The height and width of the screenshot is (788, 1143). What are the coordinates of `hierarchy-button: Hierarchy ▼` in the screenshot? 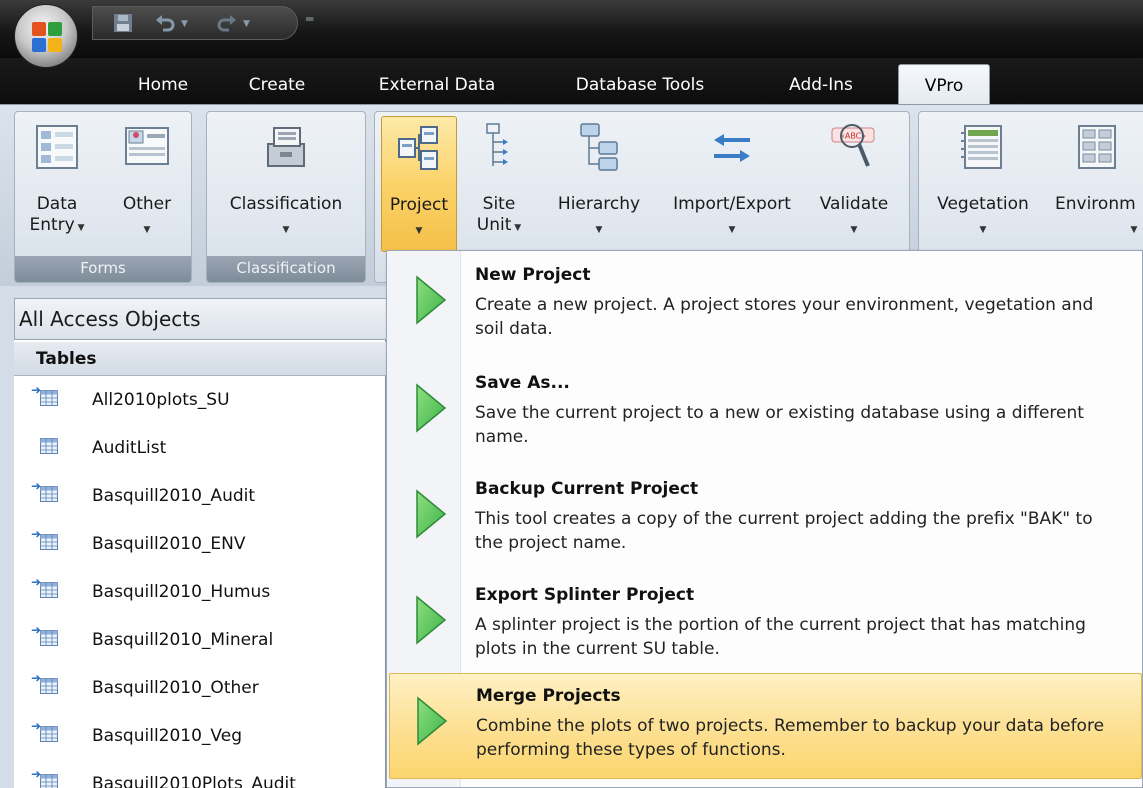 It's located at (599, 184).